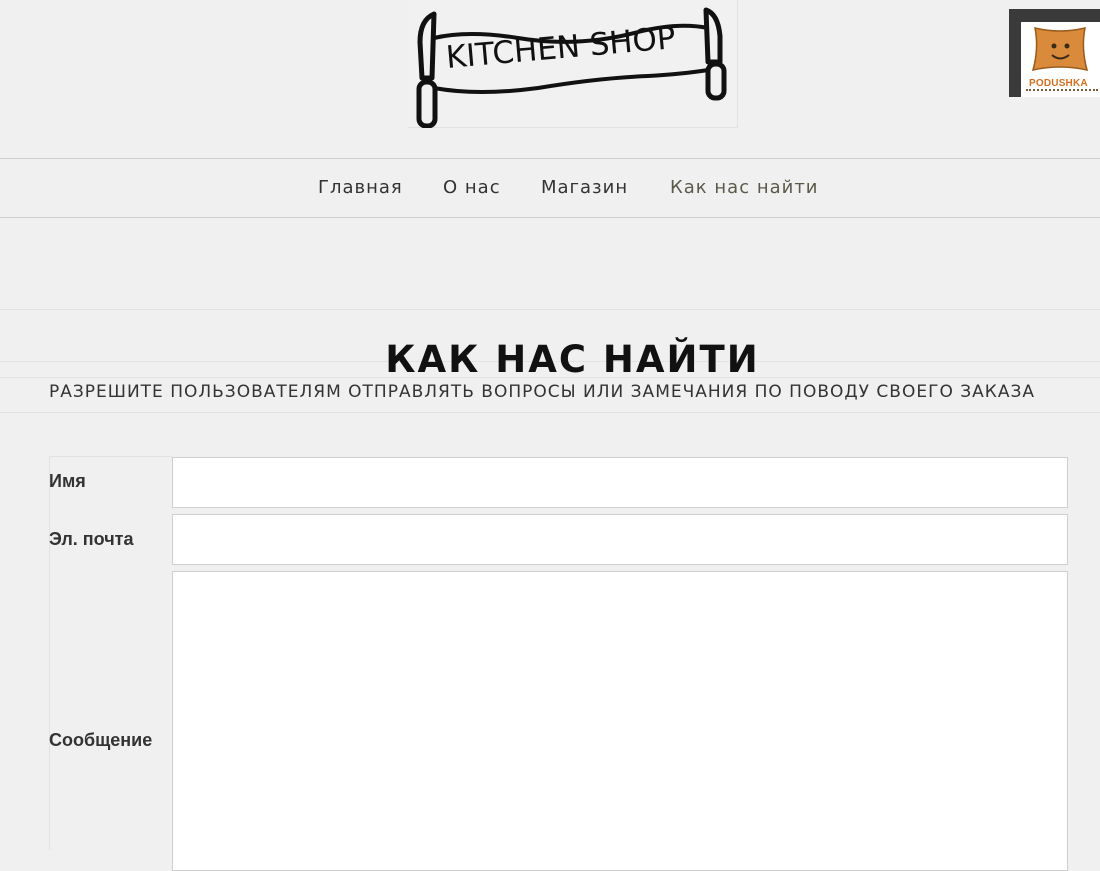 The height and width of the screenshot is (871, 1100). What do you see at coordinates (1058, 83) in the screenshot?
I see `partner-brand-text: PODUSHKA` at bounding box center [1058, 83].